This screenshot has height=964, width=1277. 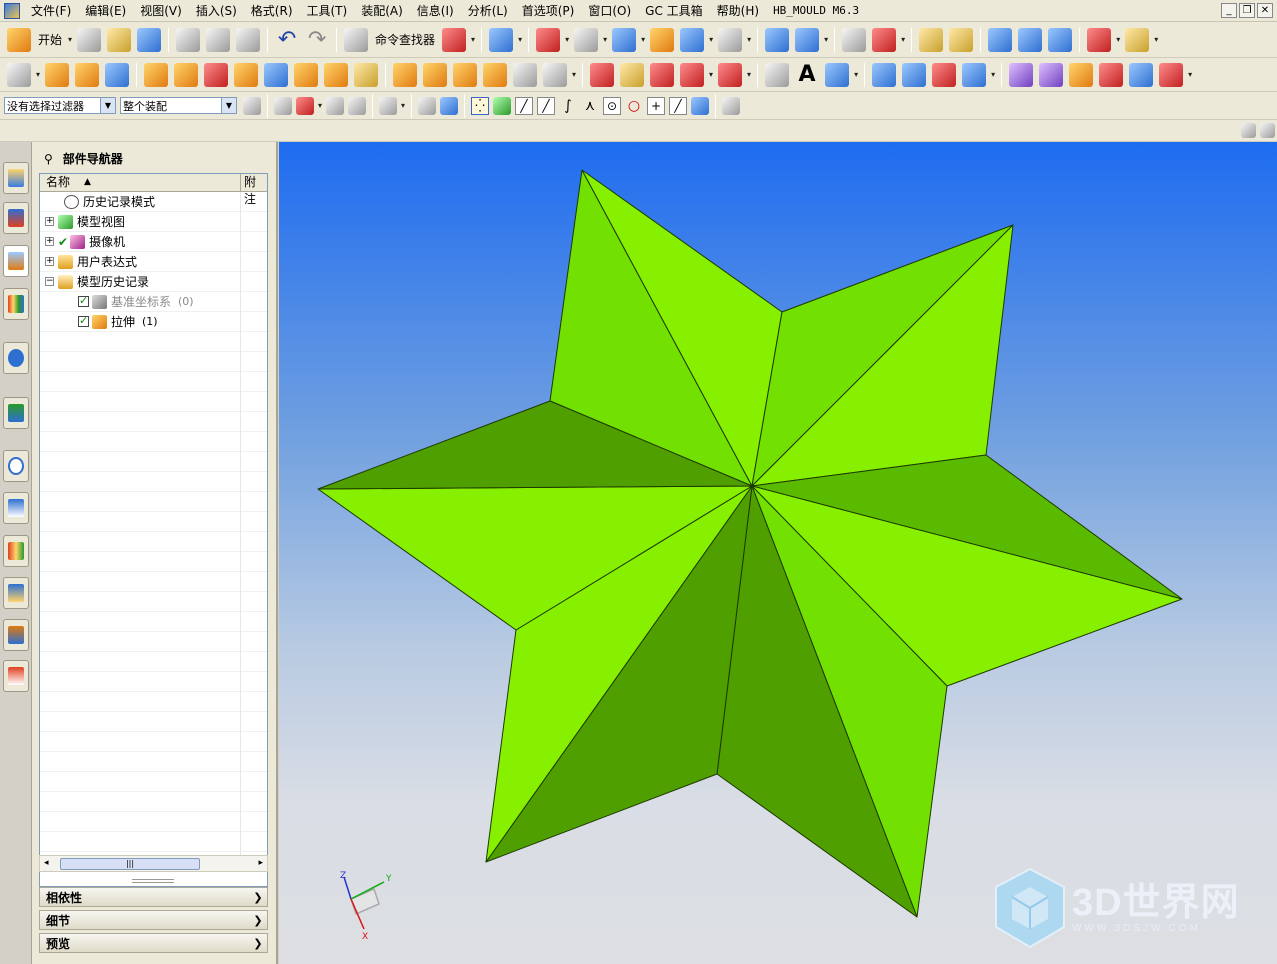 I want to click on roles-tab, so click(x=16, y=593).